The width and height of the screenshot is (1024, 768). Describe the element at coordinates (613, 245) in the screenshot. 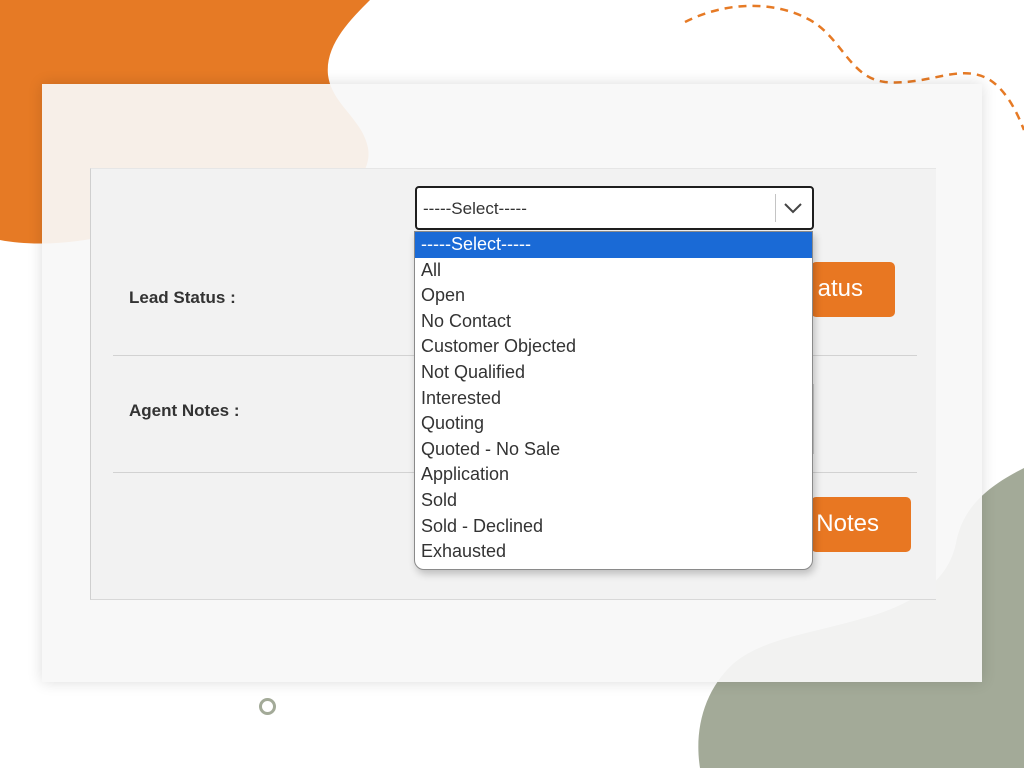

I see `dropdown-option-select: -----Select-----` at that location.